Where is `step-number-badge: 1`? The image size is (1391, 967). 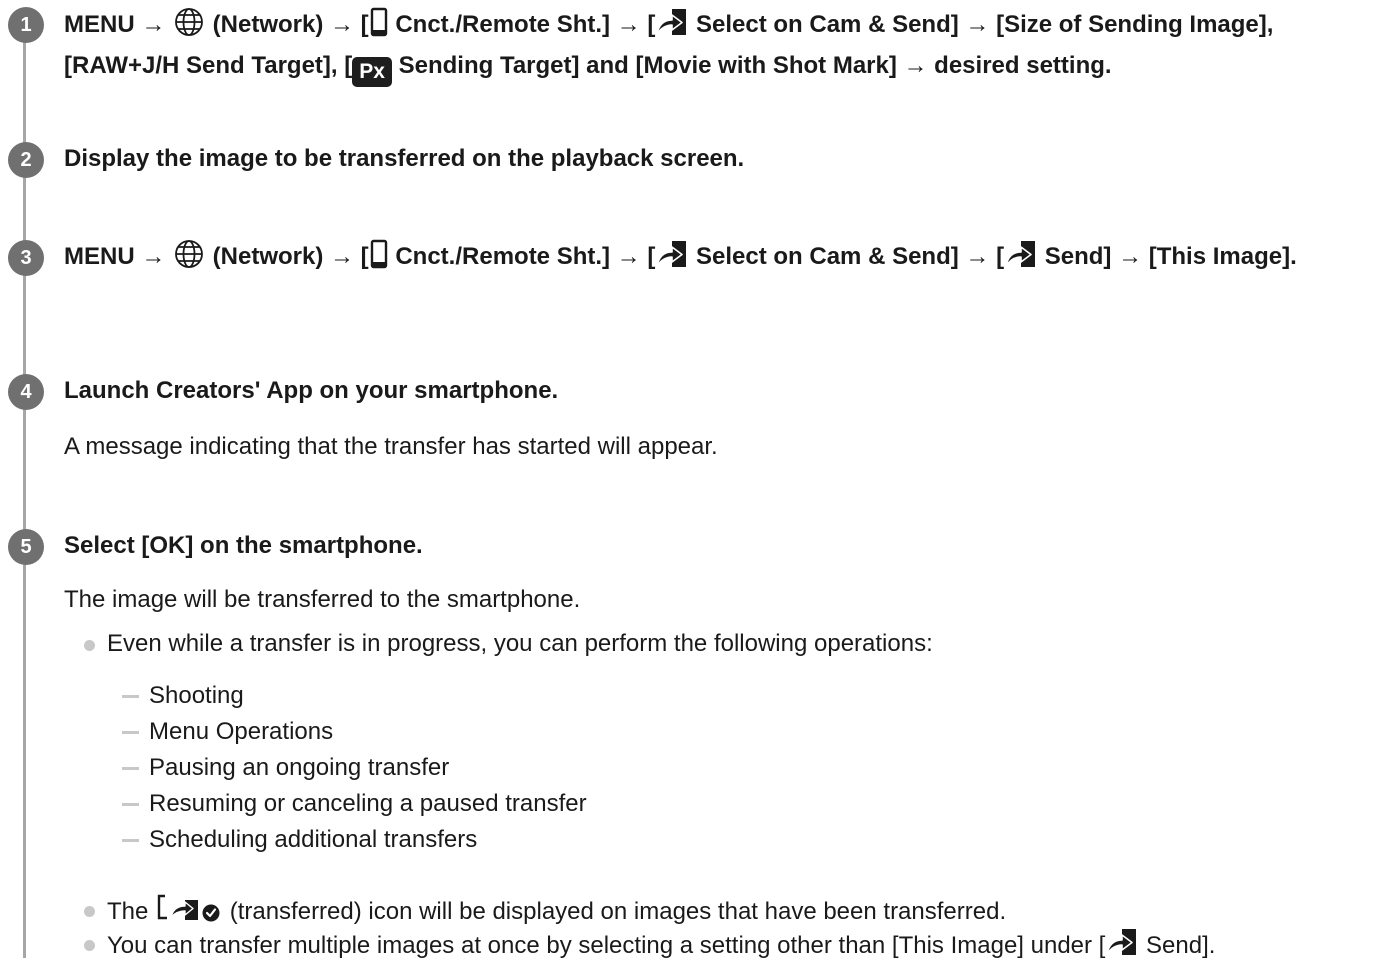 step-number-badge: 1 is located at coordinates (26, 25).